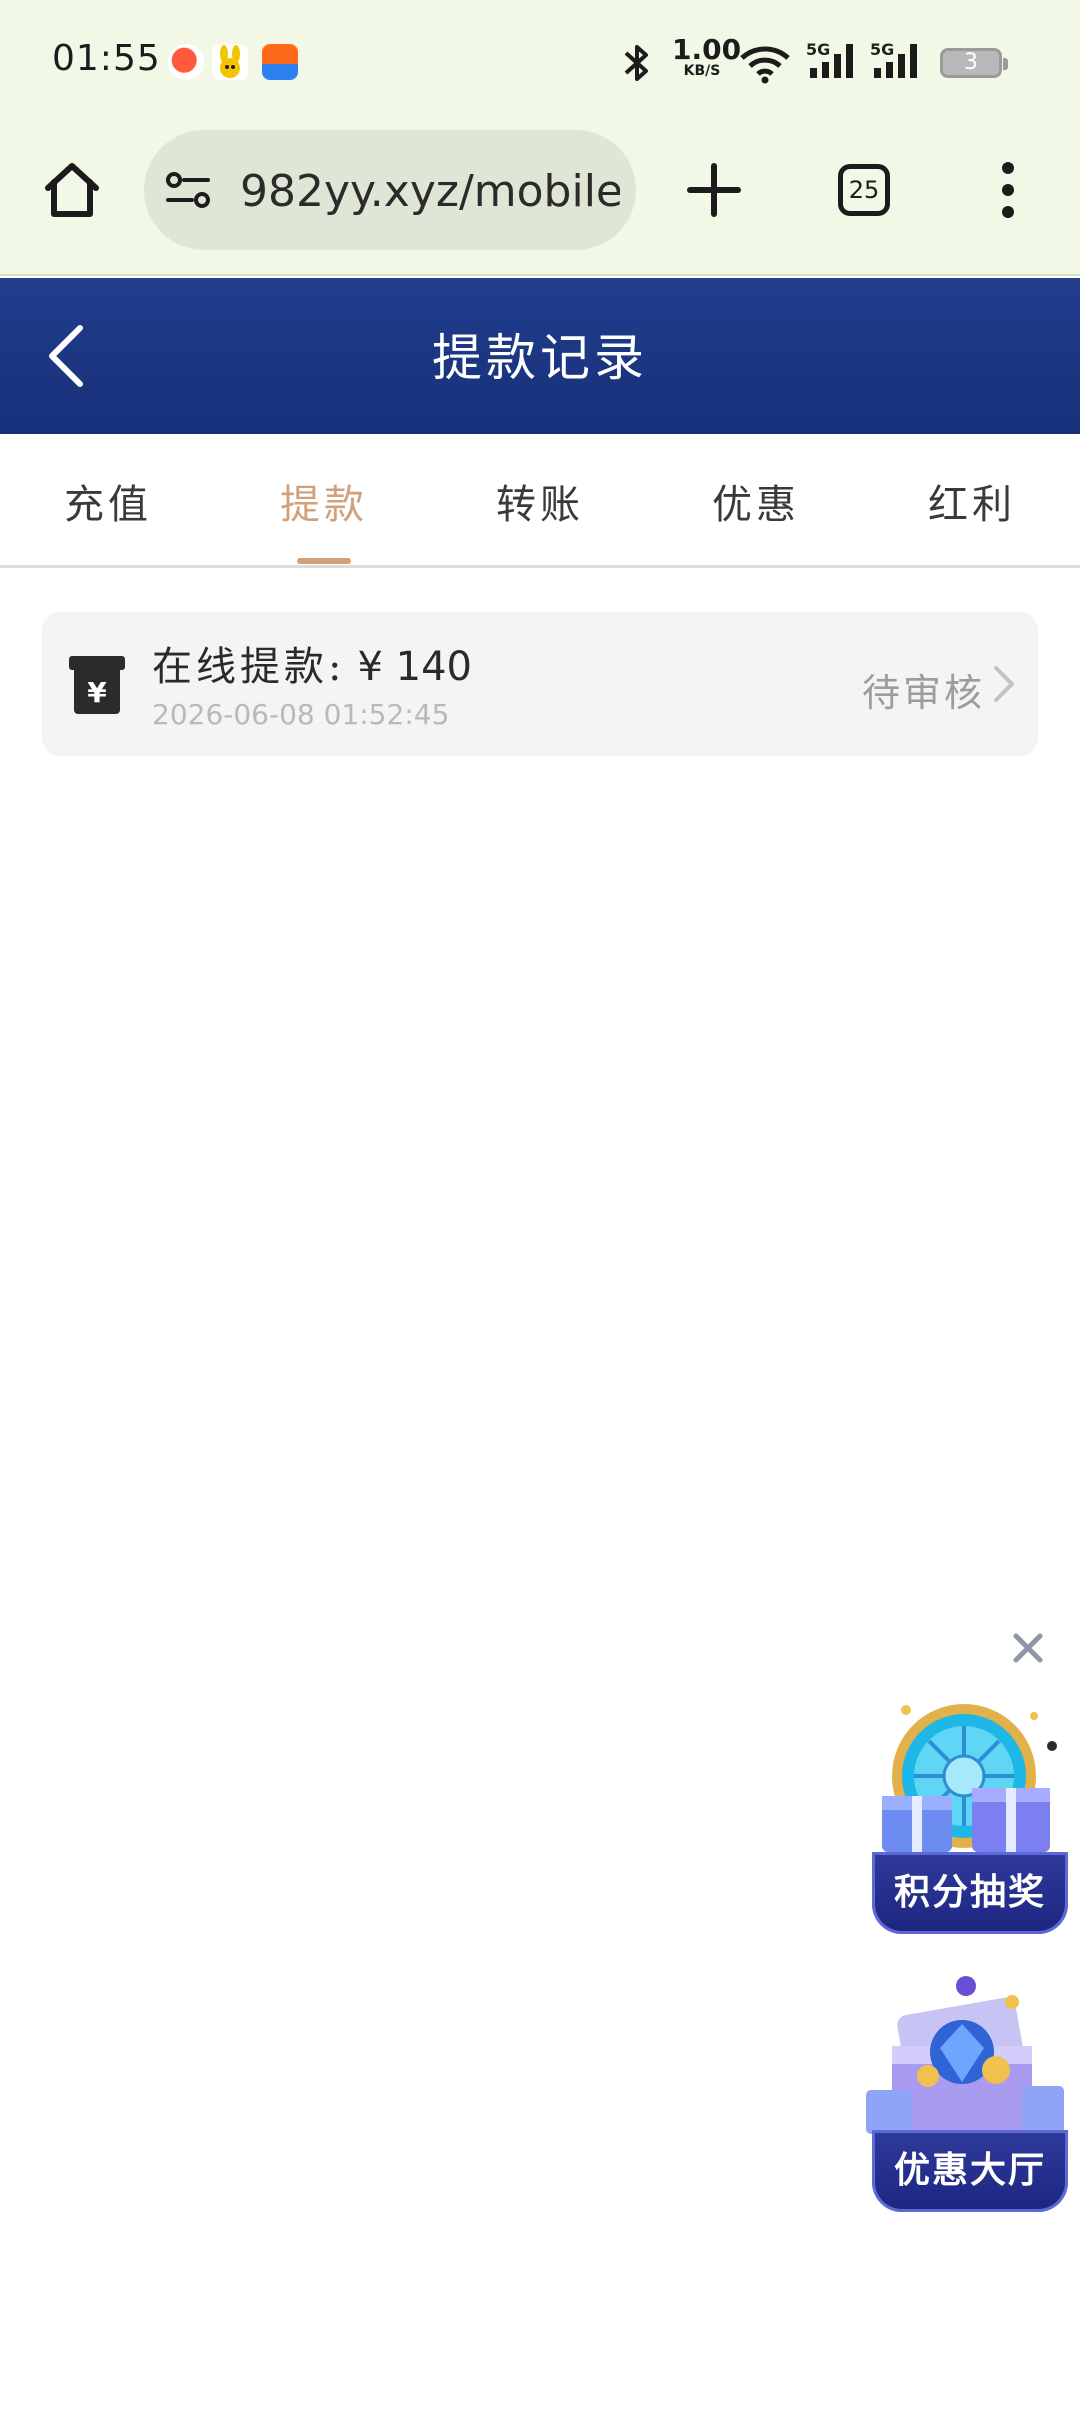  I want to click on promotion-hall-button: 优惠大厅, so click(965, 2089).